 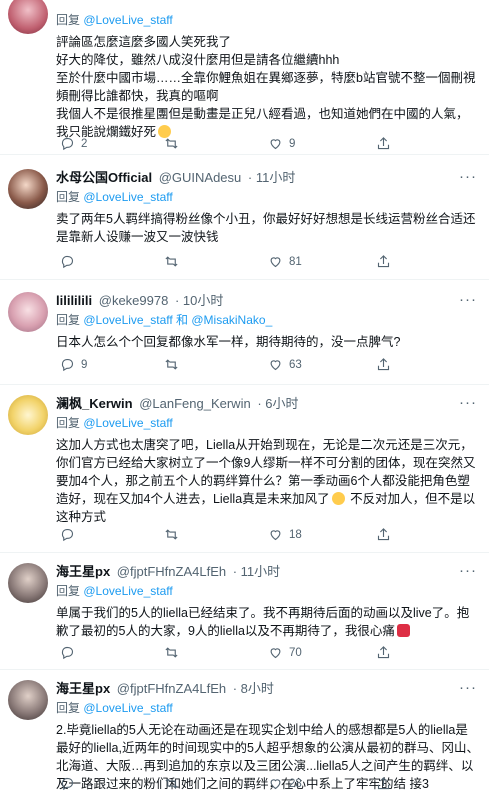 I want to click on like-count: 9, so click(x=292, y=143).